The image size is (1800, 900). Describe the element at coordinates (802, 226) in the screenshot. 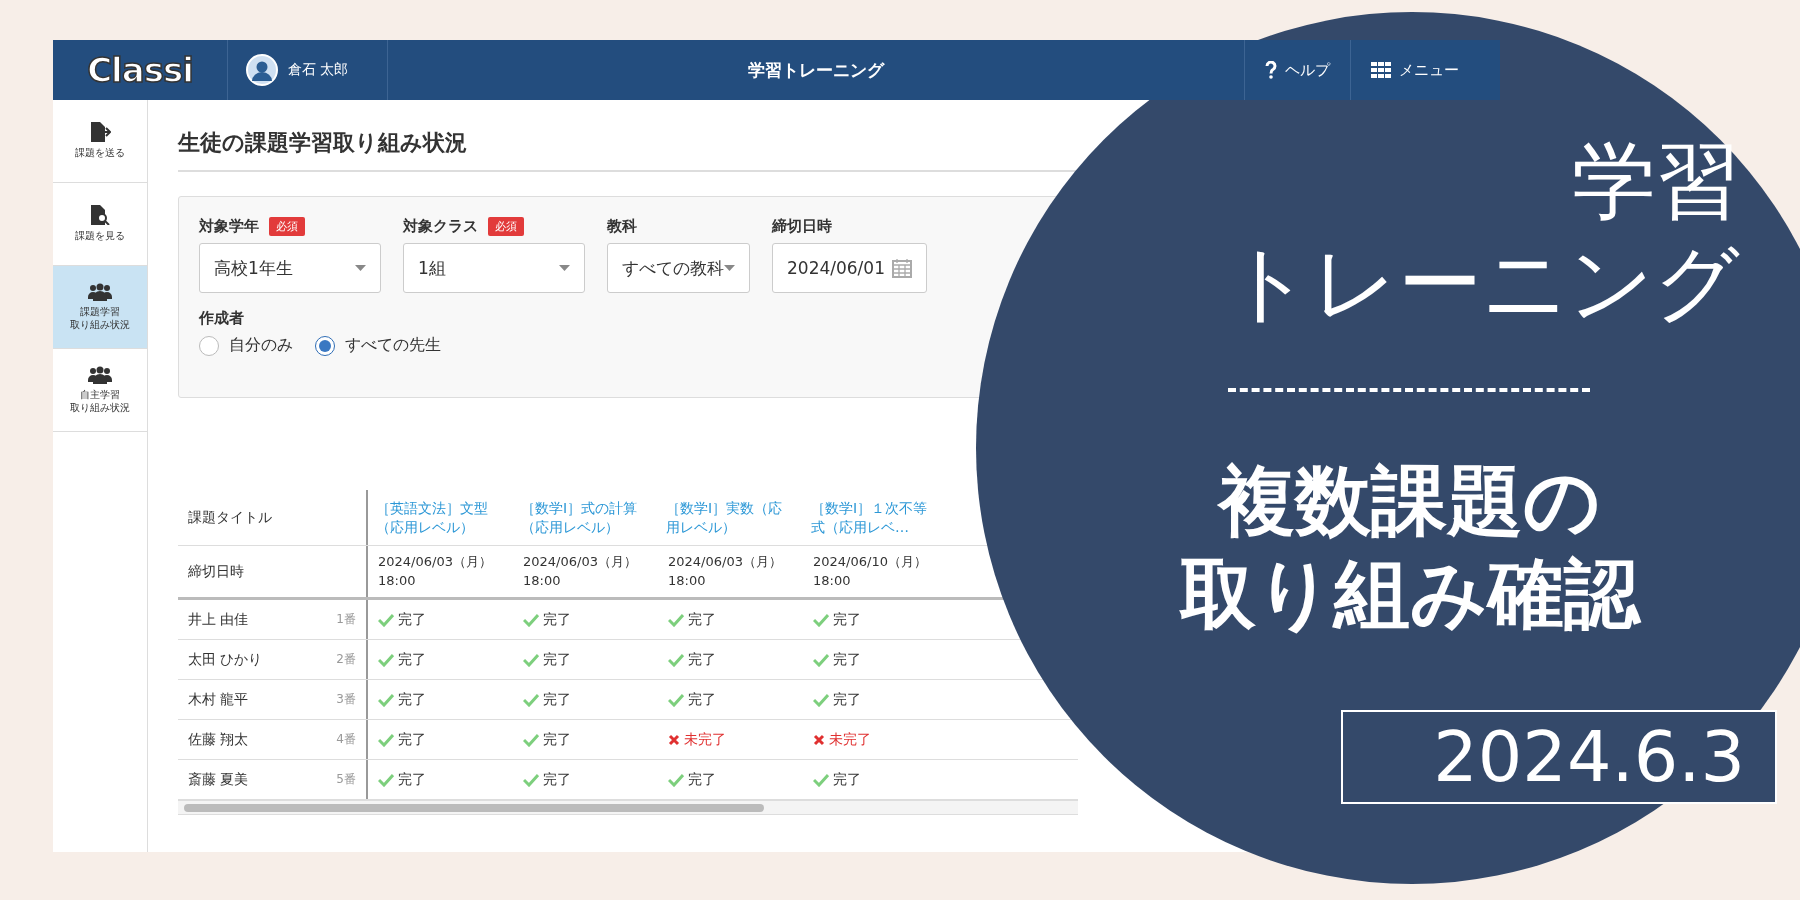

I see `field-label: 締切日時` at that location.